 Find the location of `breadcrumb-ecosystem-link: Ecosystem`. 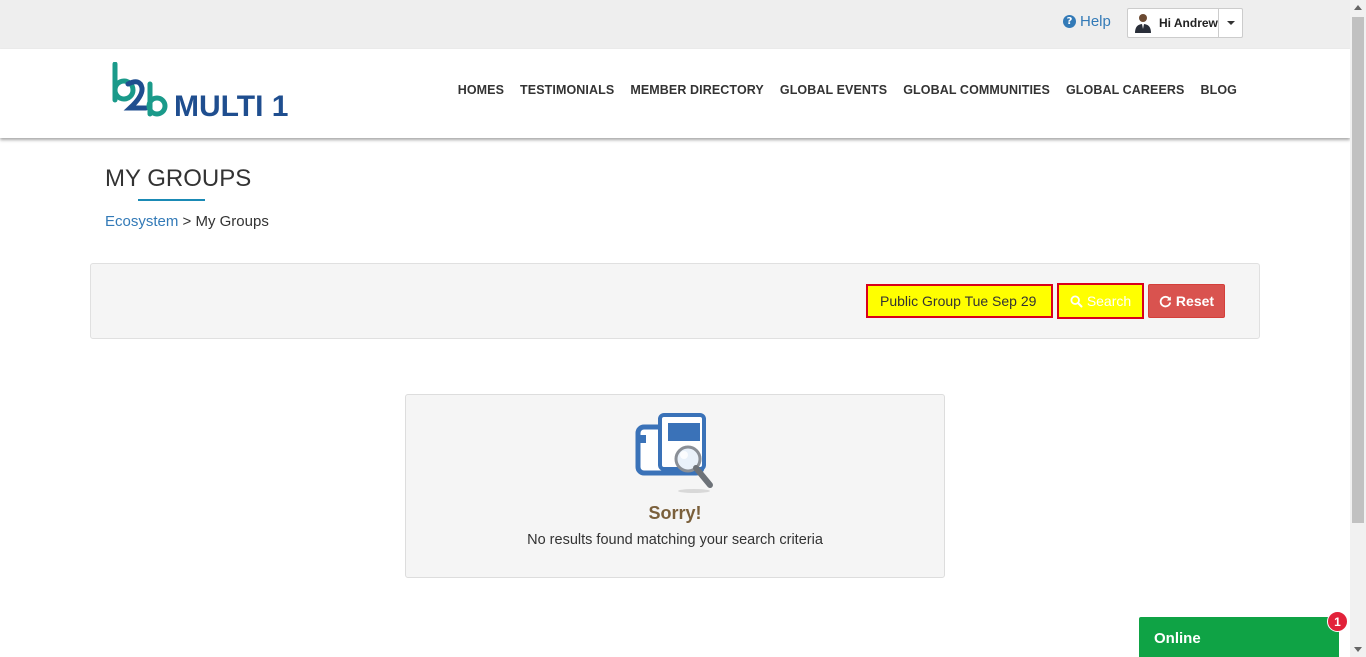

breadcrumb-ecosystem-link: Ecosystem is located at coordinates (141, 221).